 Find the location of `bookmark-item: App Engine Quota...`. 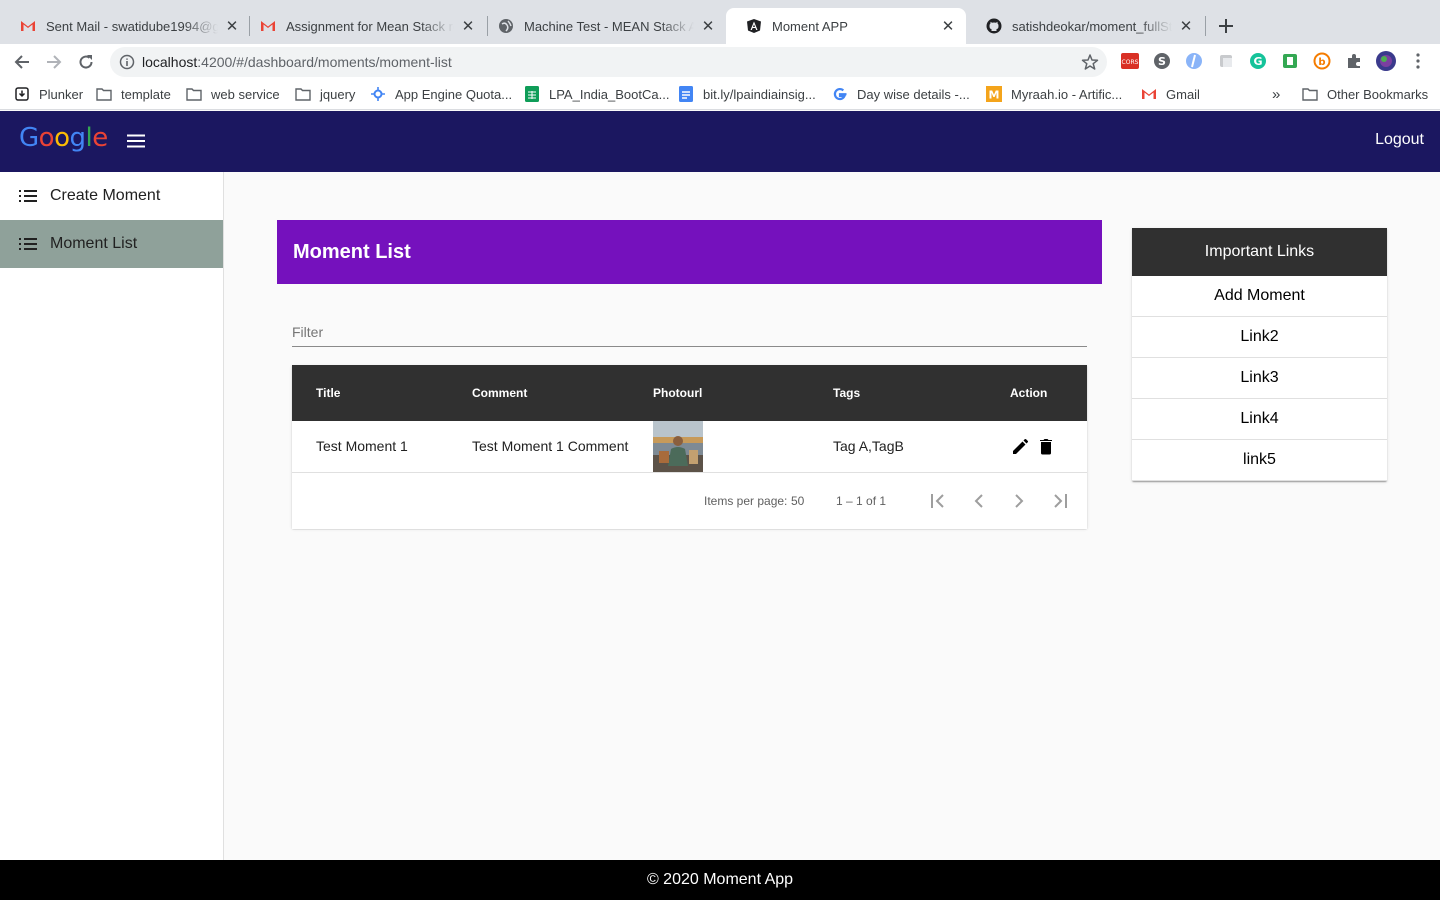

bookmark-item: App Engine Quota... is located at coordinates (441, 94).